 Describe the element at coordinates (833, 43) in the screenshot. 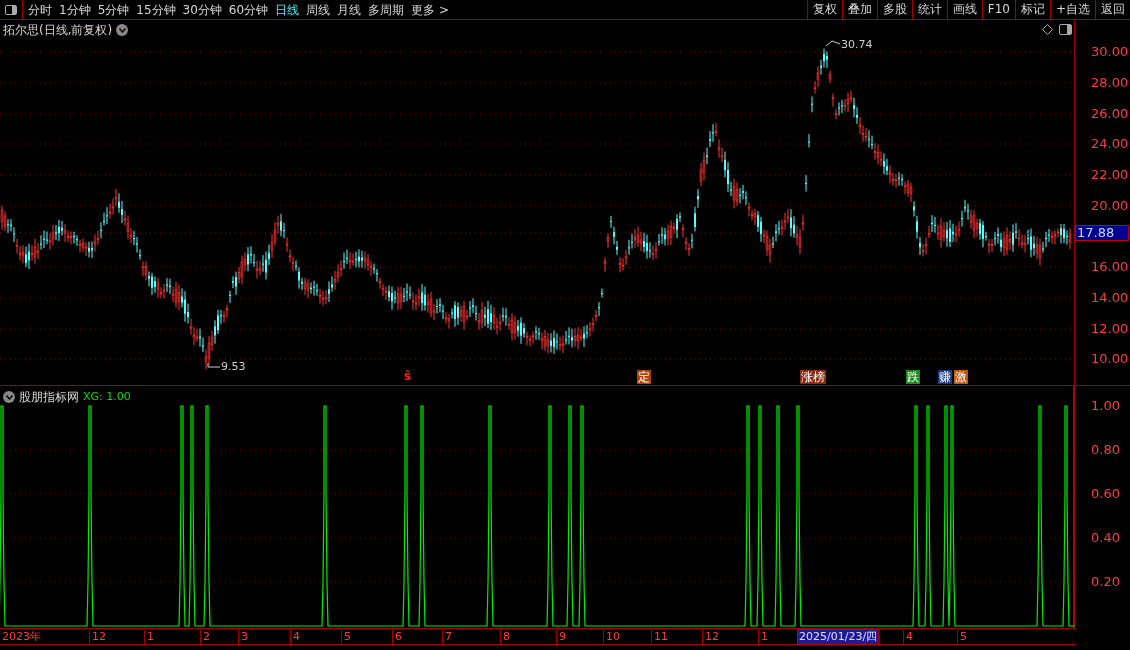

I see `high-price-leader` at that location.